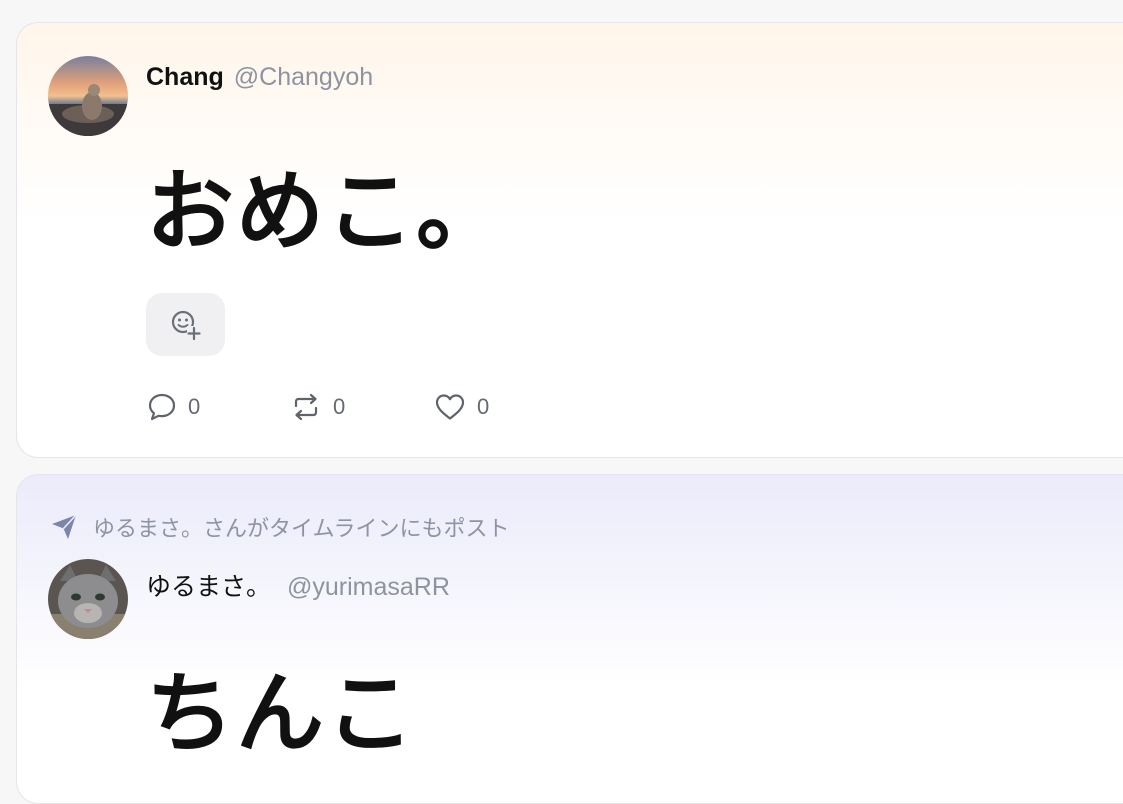 The height and width of the screenshot is (804, 1123). Describe the element at coordinates (301, 528) in the screenshot. I see `repost-note-text: ゆるまさ。さんがタイムラインにもポスト` at that location.